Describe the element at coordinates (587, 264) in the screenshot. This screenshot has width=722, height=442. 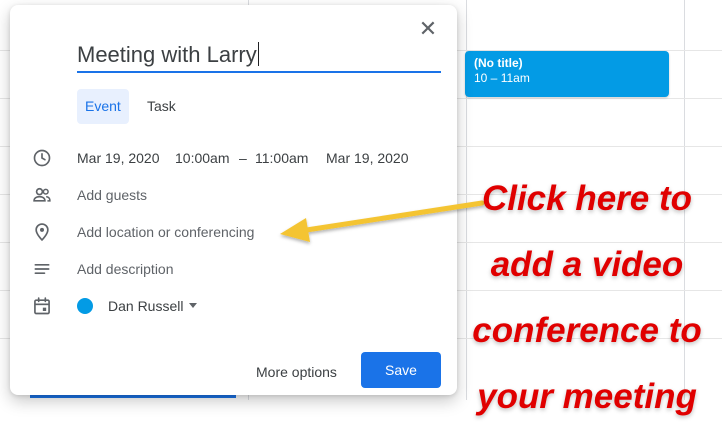
I see `callout-line: add a video` at that location.